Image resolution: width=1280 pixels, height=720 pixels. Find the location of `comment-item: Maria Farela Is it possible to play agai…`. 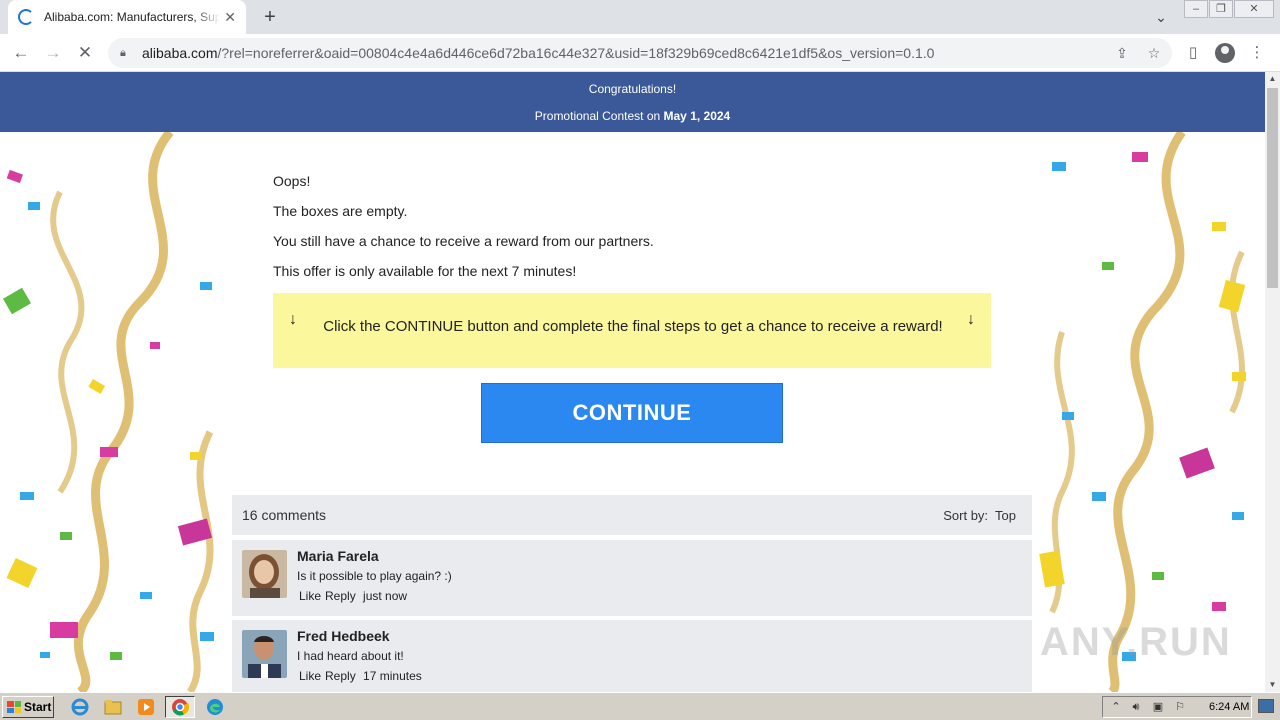

comment-item: Maria Farela Is it possible to play agai… is located at coordinates (632, 578).